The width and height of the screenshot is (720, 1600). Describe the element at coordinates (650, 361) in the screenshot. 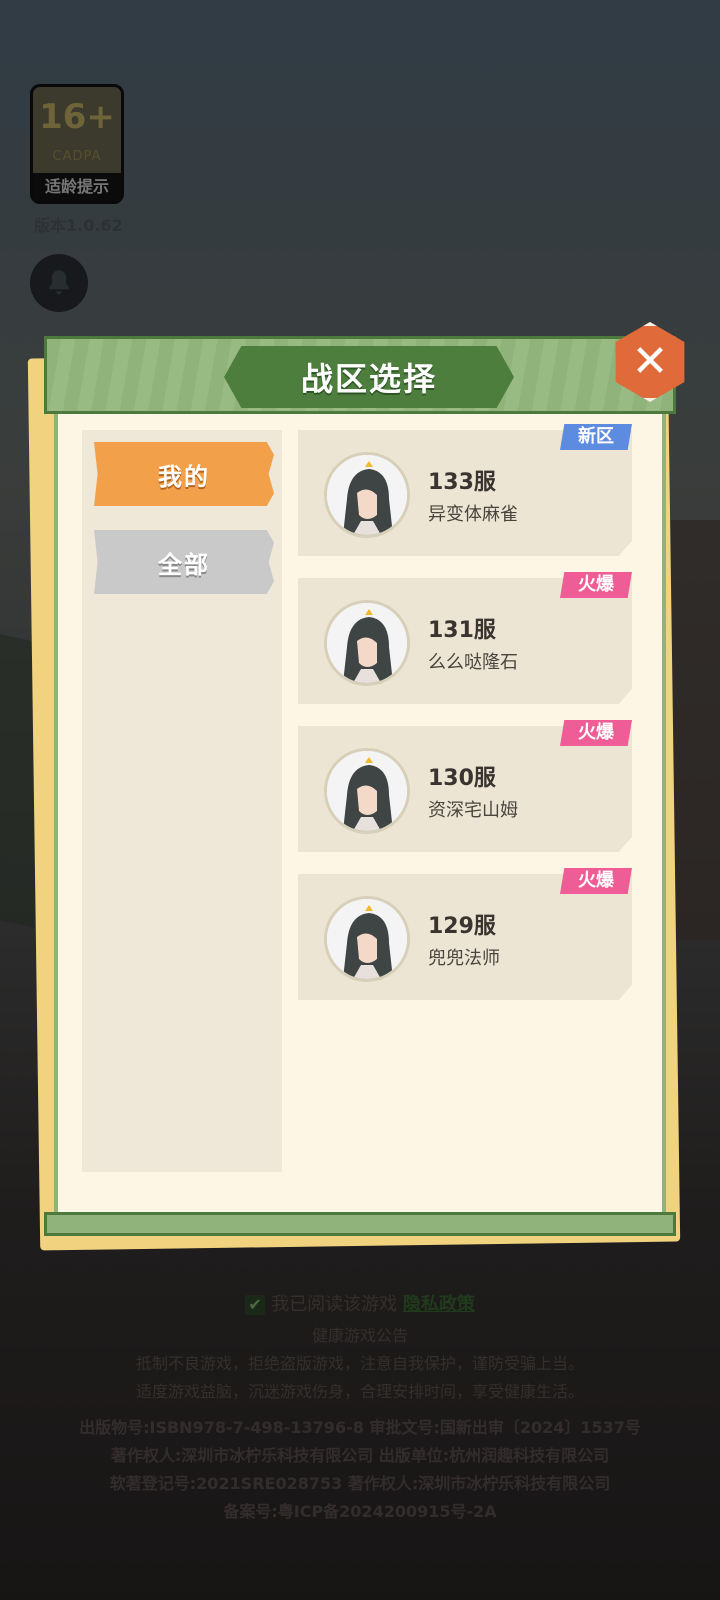

I see `close-icon: ✕` at that location.